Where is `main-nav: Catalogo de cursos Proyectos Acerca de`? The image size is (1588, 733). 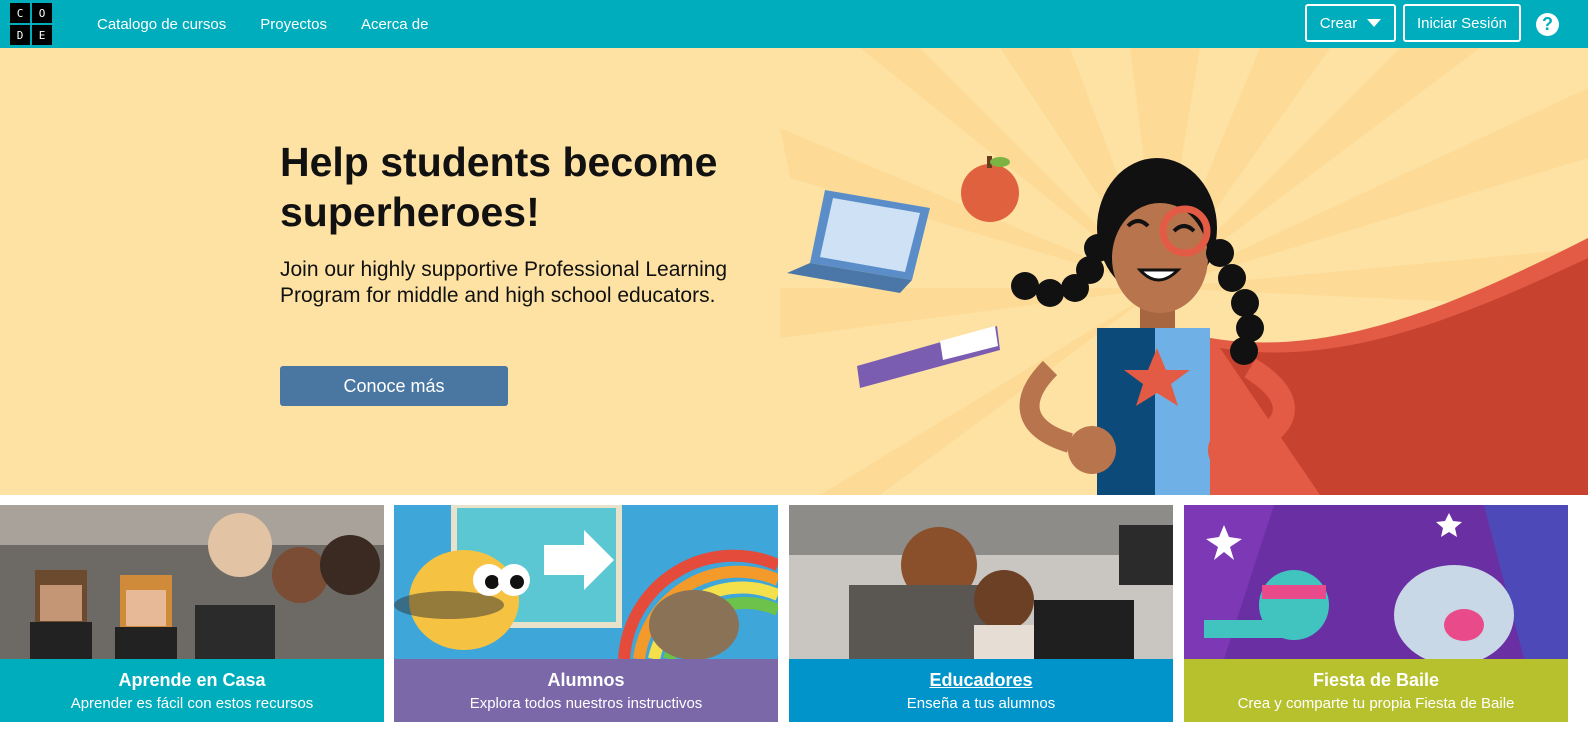 main-nav: Catalogo de cursos Proyectos Acerca de is located at coordinates (263, 24).